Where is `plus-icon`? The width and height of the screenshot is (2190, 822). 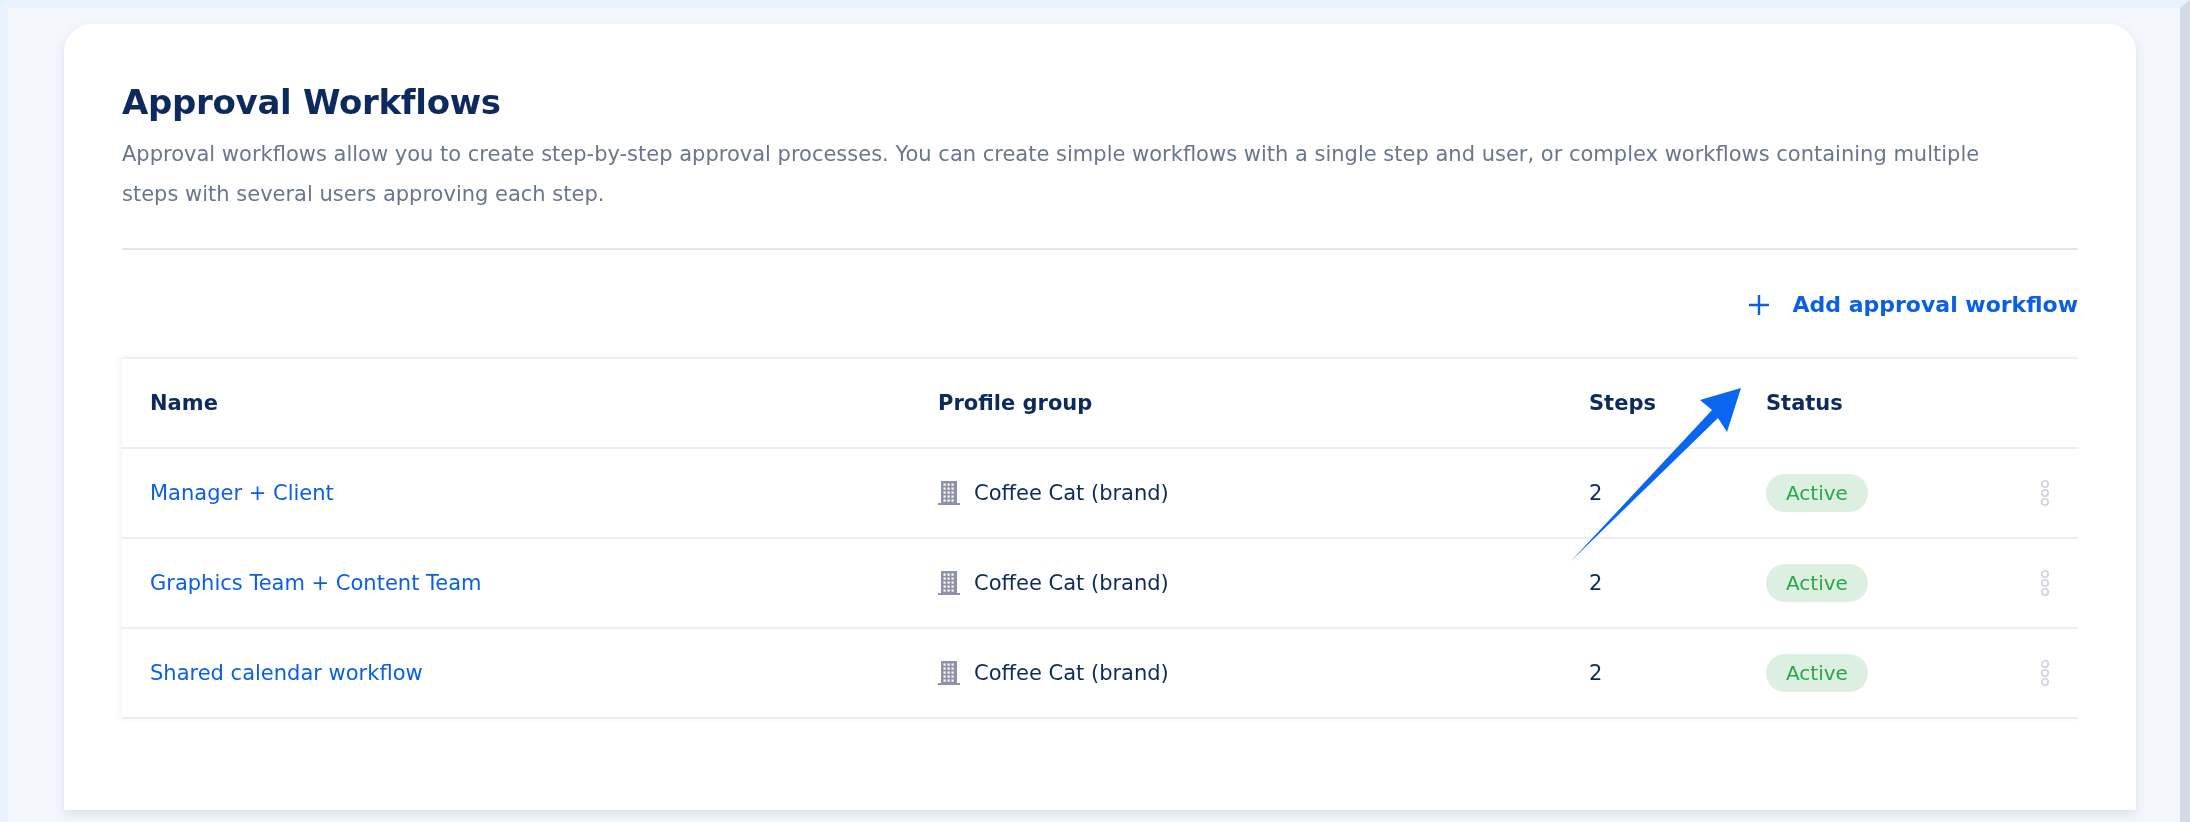
plus-icon is located at coordinates (1759, 304).